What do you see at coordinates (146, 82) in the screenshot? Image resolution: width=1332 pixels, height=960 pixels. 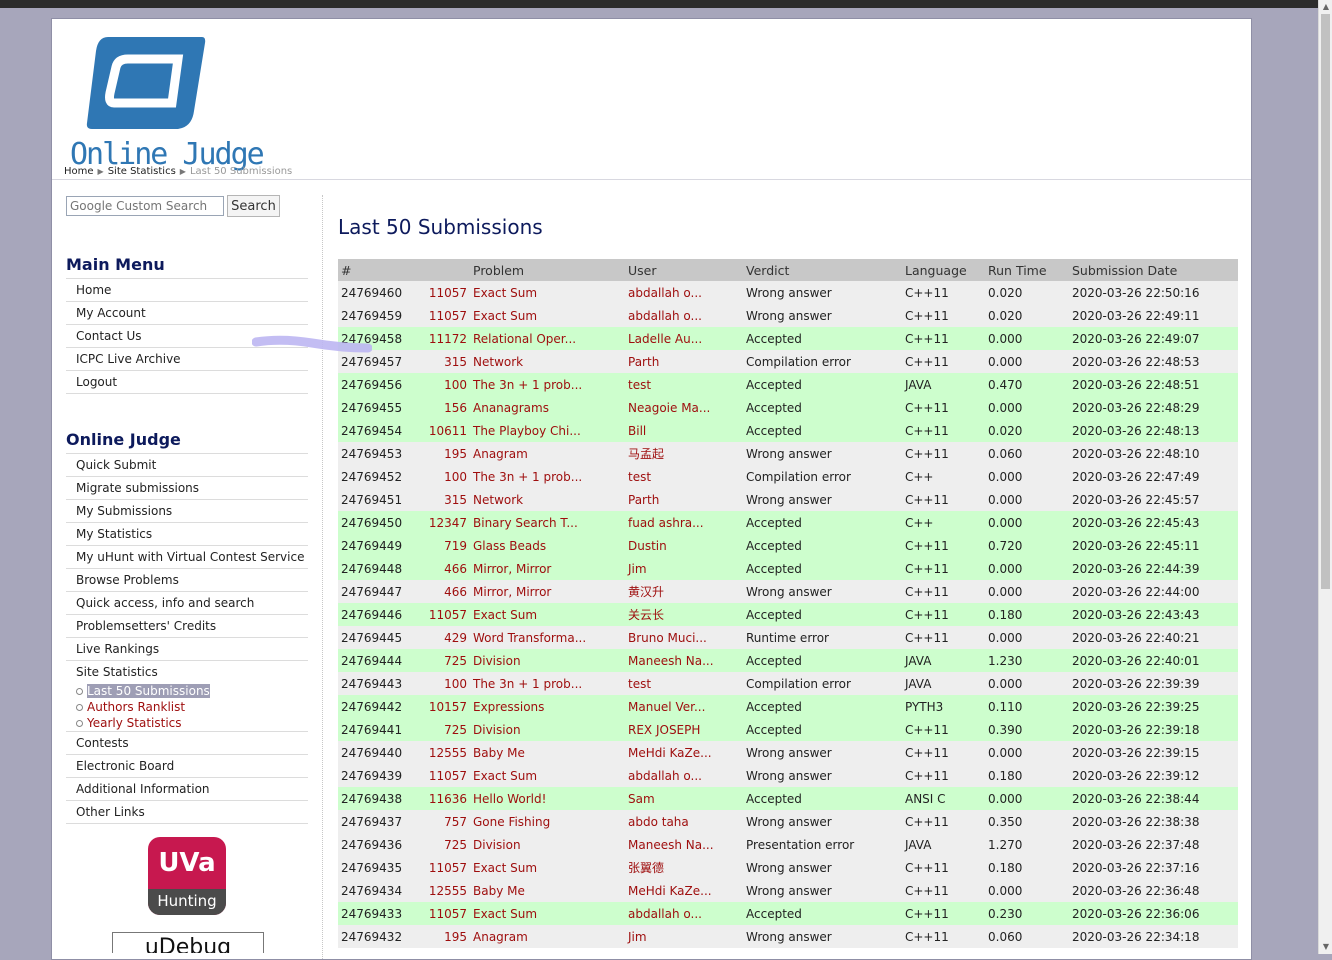 I see `online-judge-logo-icon` at bounding box center [146, 82].